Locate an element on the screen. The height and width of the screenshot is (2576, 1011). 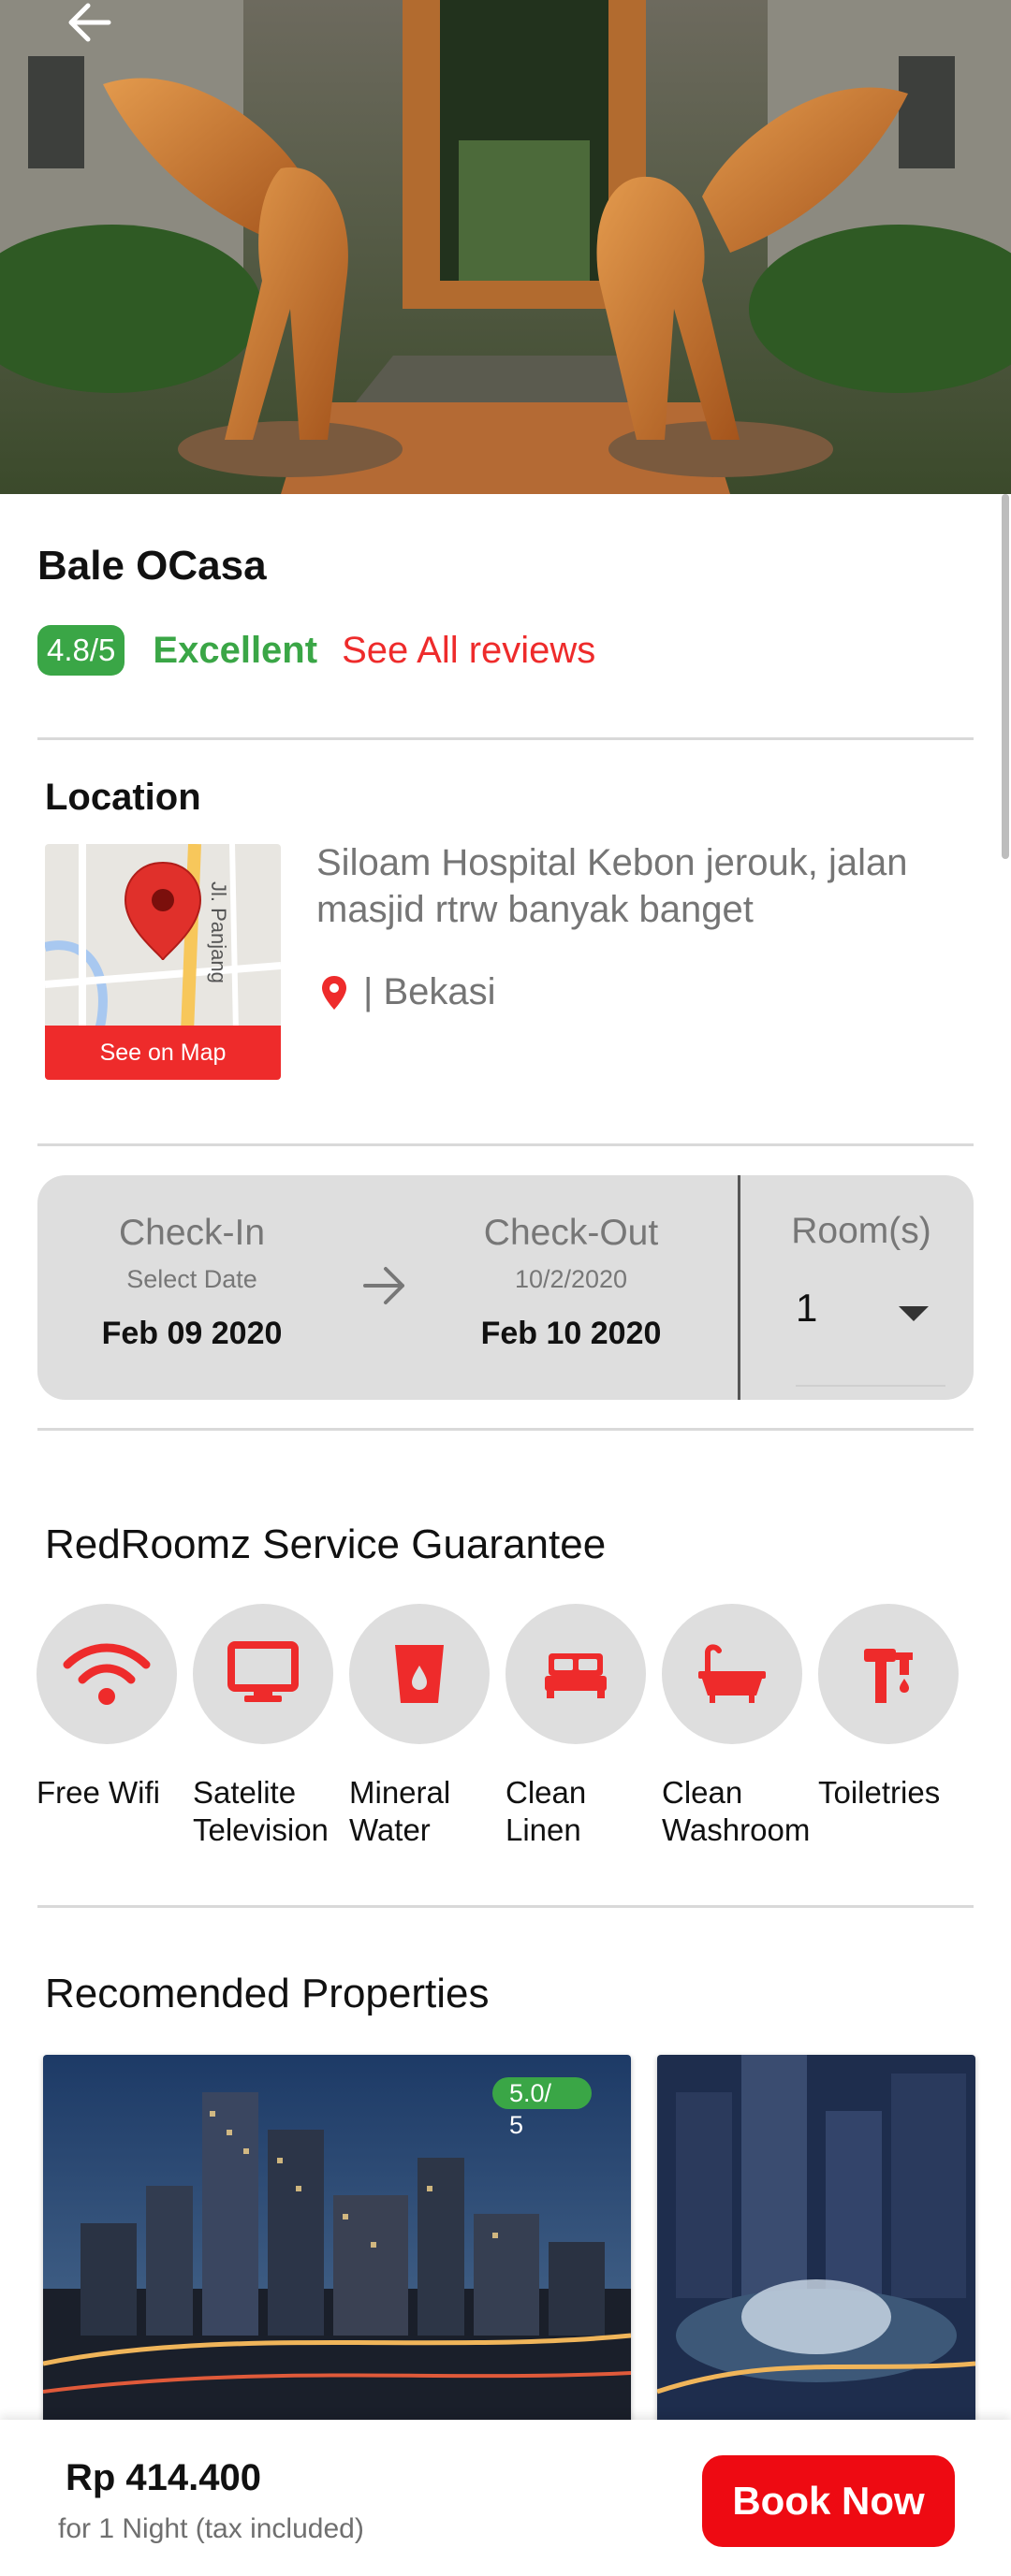
checkin-date: Feb 09 2020 is located at coordinates (192, 1333).